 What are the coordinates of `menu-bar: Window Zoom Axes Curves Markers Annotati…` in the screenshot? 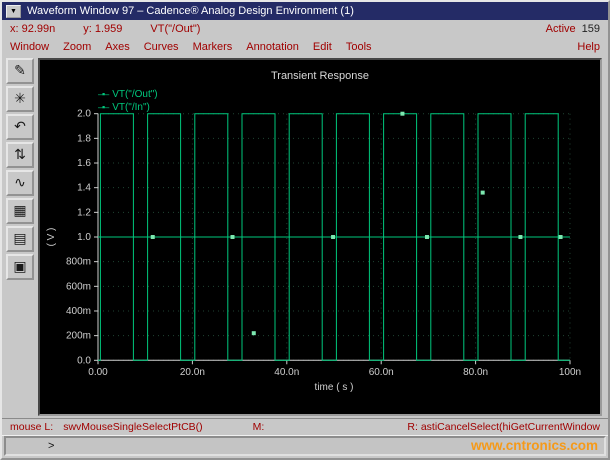 It's located at (305, 46).